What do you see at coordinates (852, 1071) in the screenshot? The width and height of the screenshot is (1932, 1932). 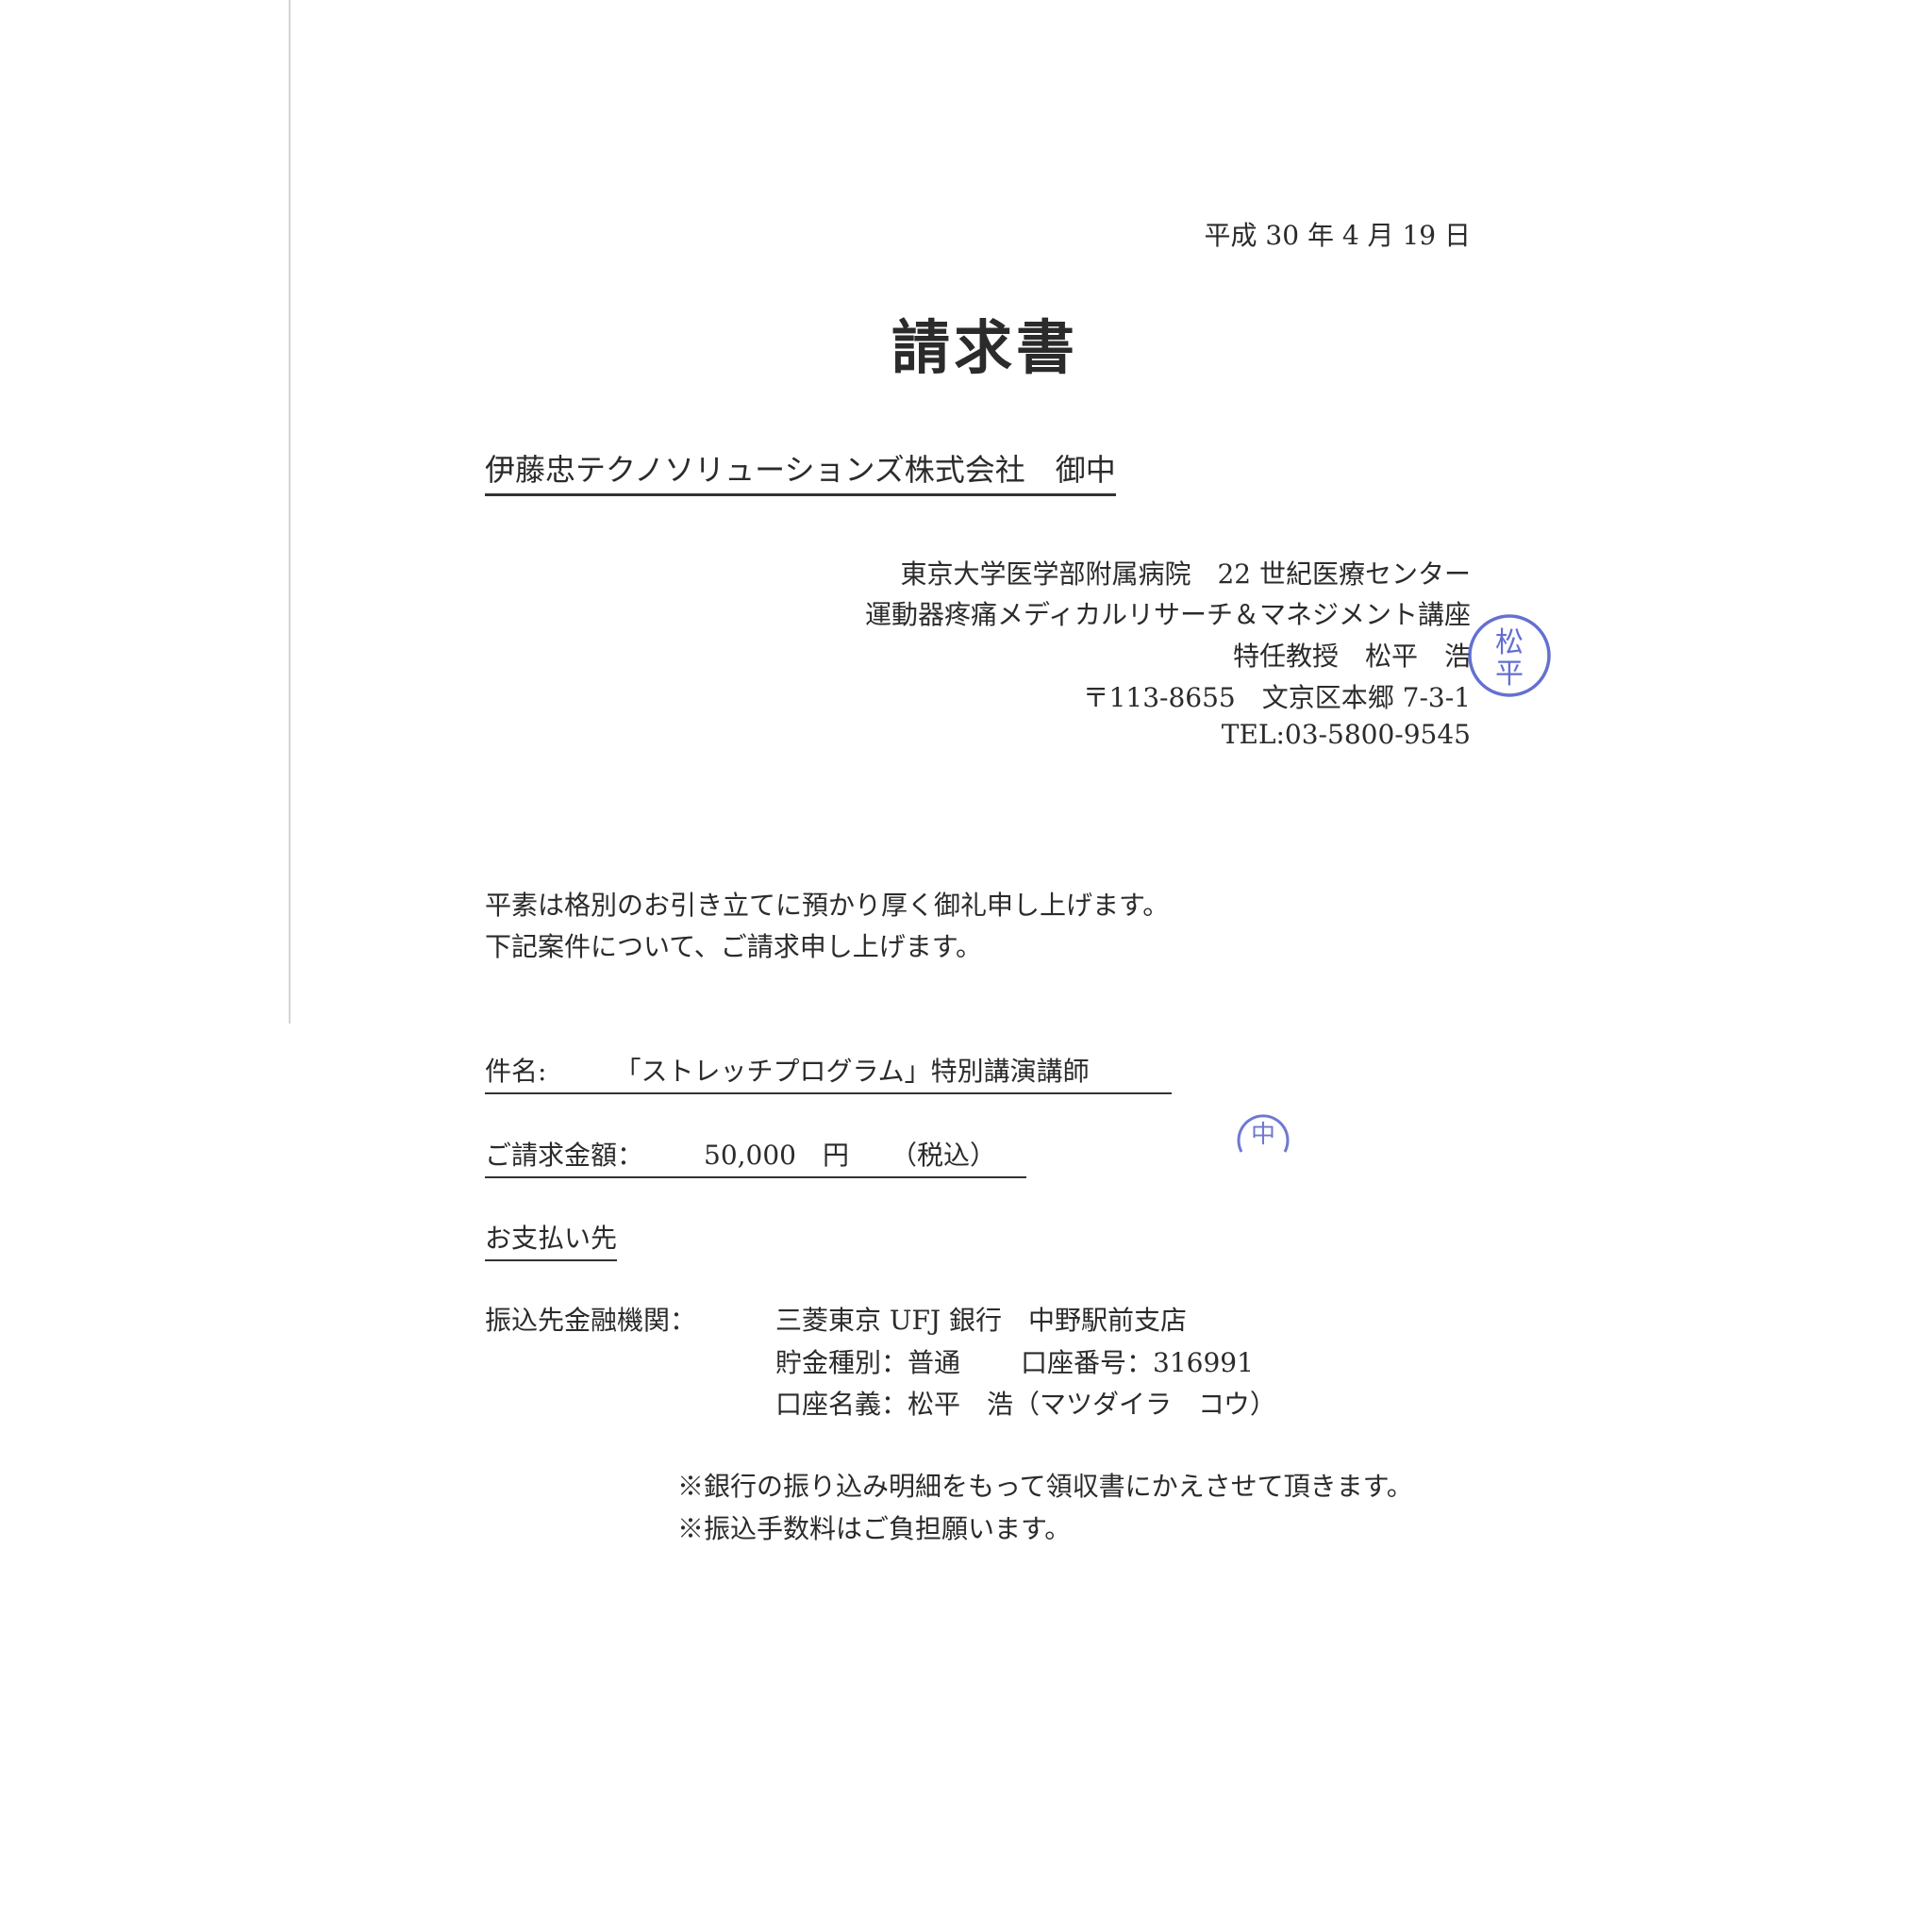 I see `subject-value: 「ストレッチプログラム」特別講演講師` at bounding box center [852, 1071].